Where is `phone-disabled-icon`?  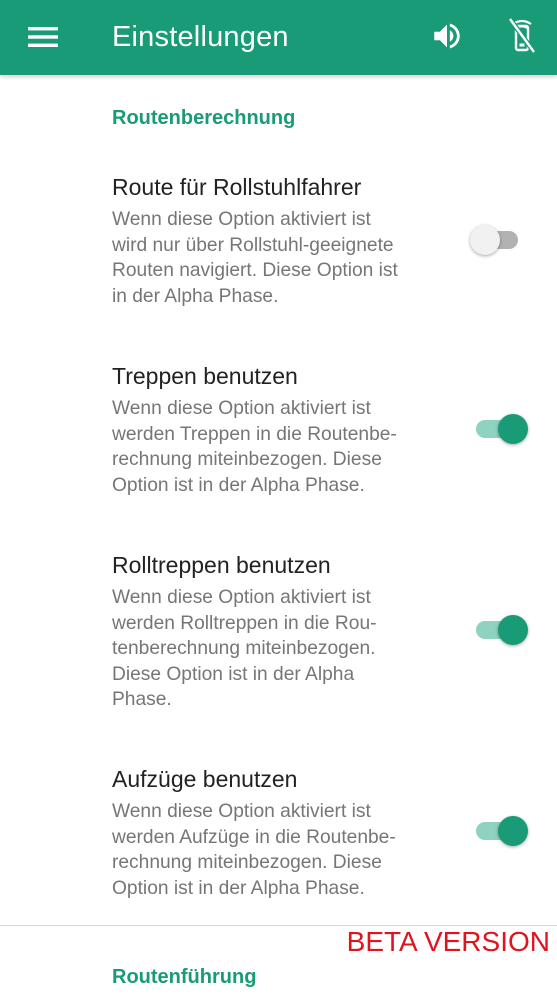
phone-disabled-icon is located at coordinates (522, 35).